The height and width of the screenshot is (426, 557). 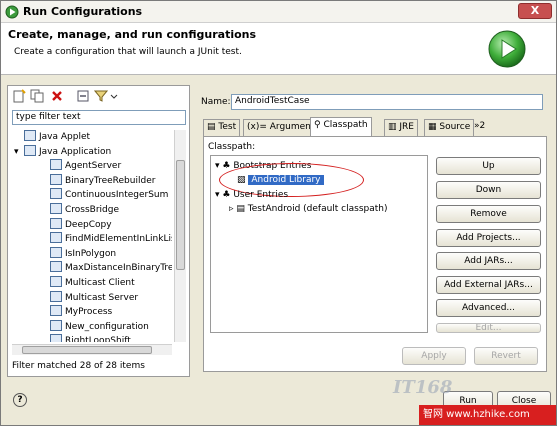 What do you see at coordinates (118, 239) in the screenshot?
I see `config-tree-item-label: FindMidElementInLinkList` at bounding box center [118, 239].